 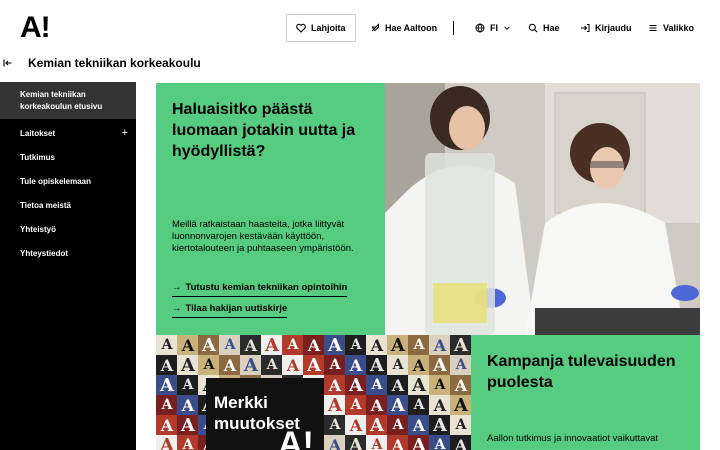 I want to click on language-label: FI, so click(x=494, y=28).